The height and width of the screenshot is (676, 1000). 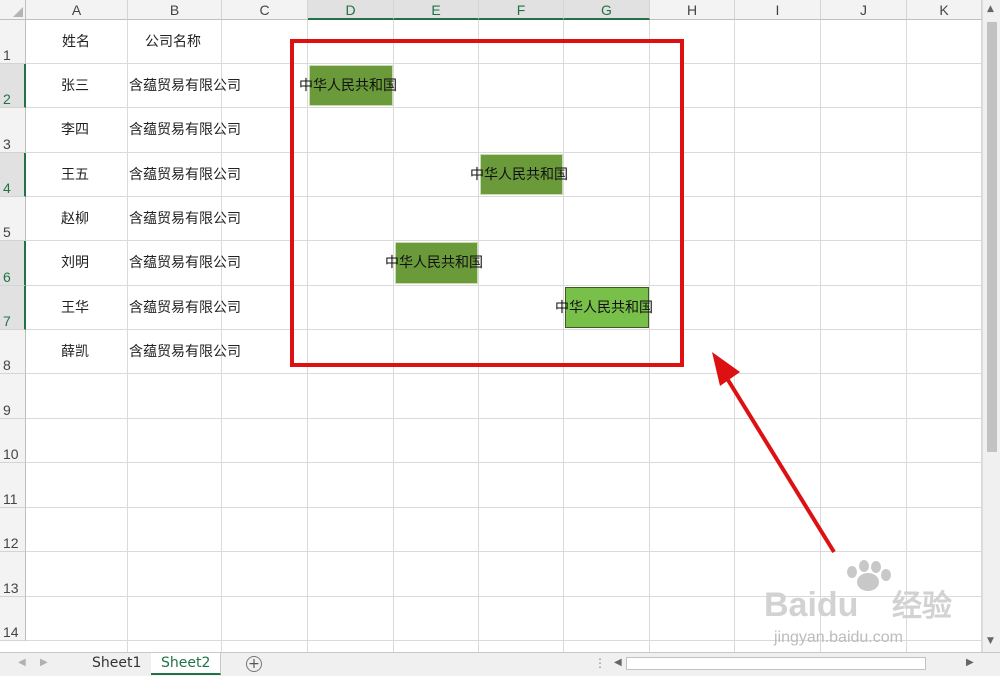 I want to click on column-header-g: G, so click(x=607, y=10).